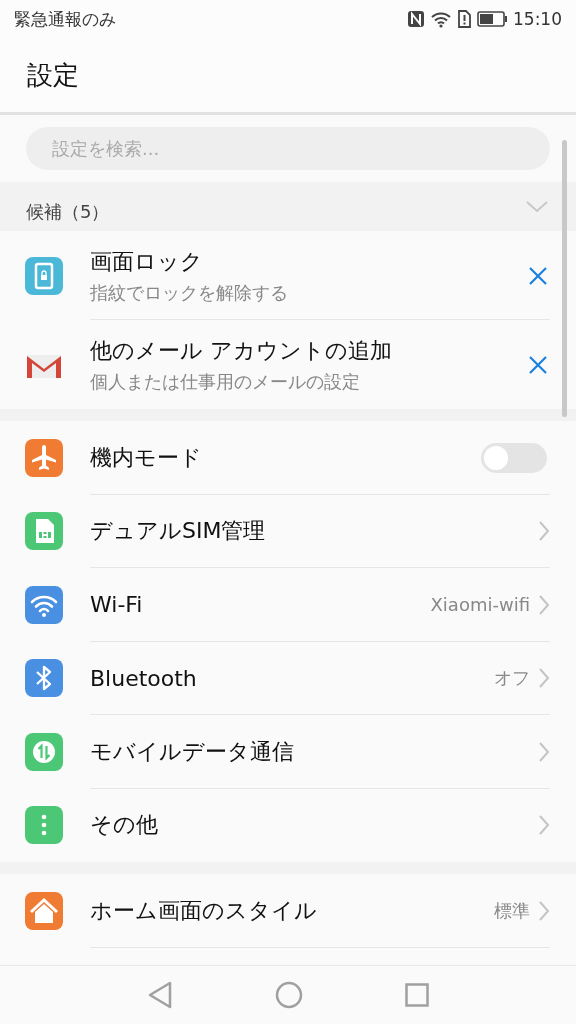  Describe the element at coordinates (44, 531) in the screenshot. I see `sim-card-icon` at that location.